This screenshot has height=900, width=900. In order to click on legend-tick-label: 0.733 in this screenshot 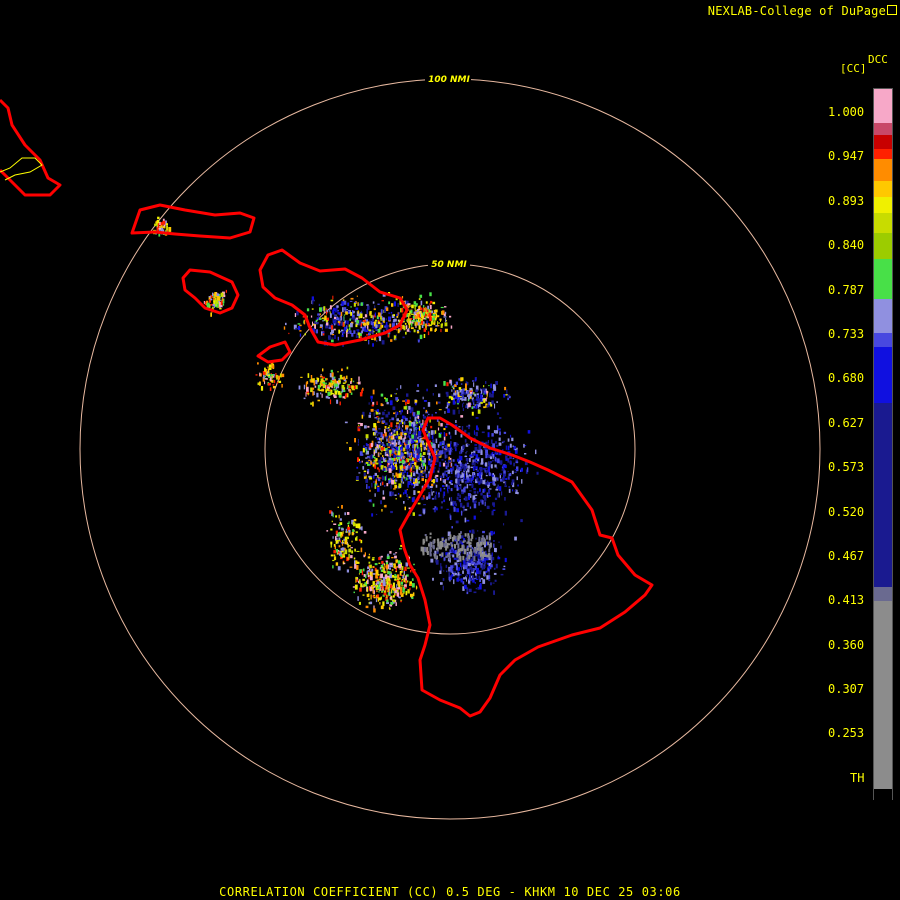, I will do `click(846, 334)`.